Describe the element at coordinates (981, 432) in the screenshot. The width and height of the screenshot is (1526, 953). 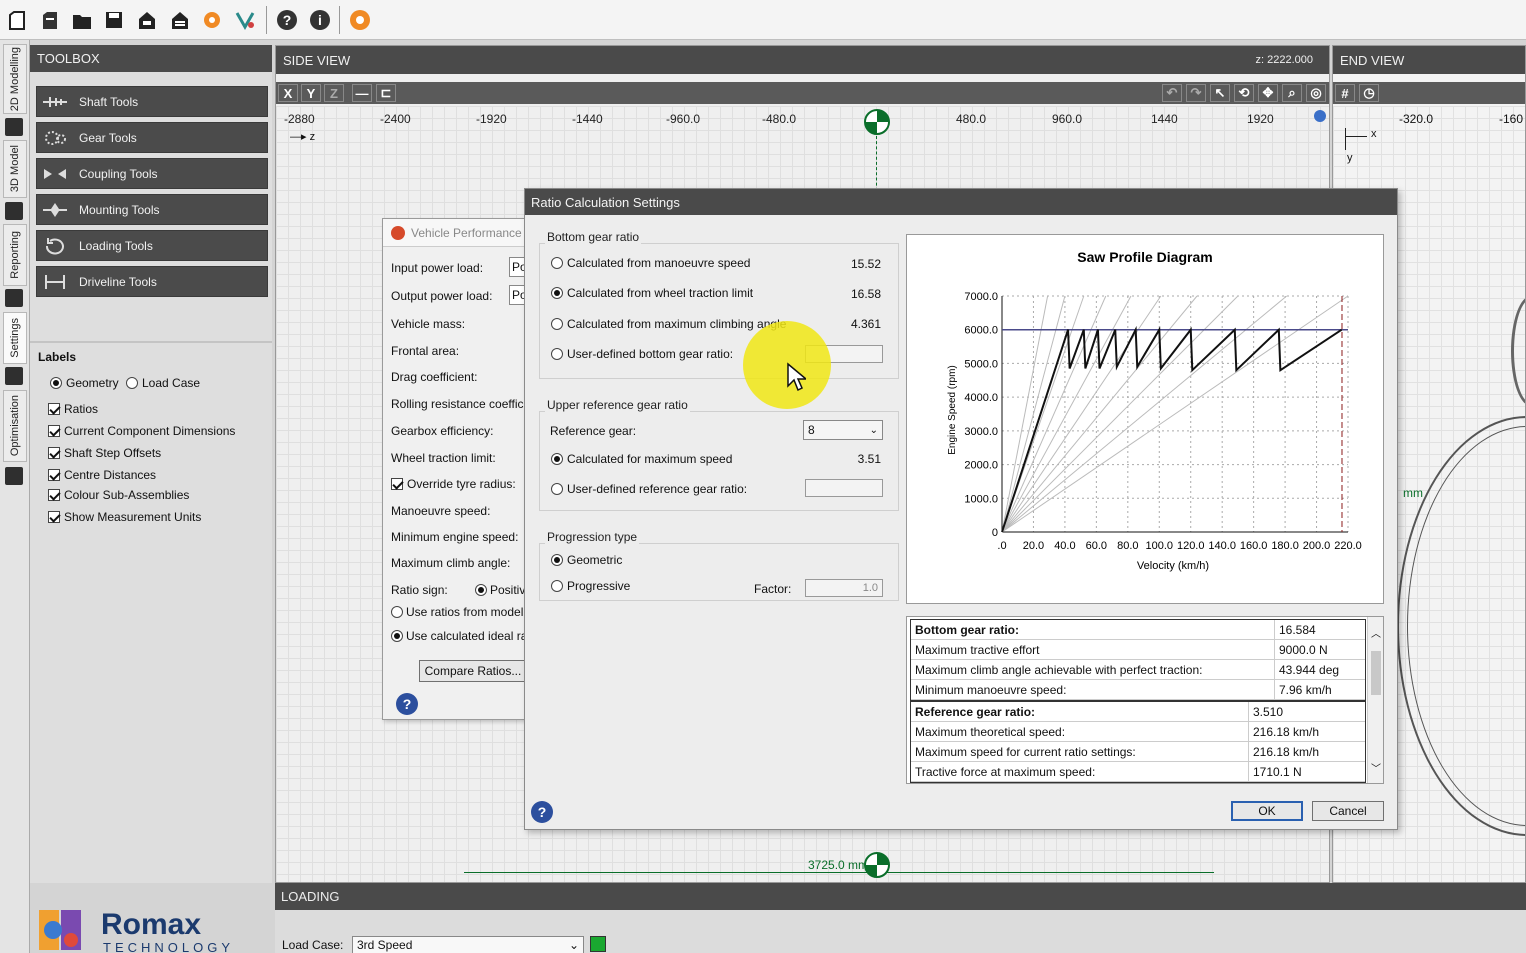
I see `y-tick-label: 3000.0` at that location.